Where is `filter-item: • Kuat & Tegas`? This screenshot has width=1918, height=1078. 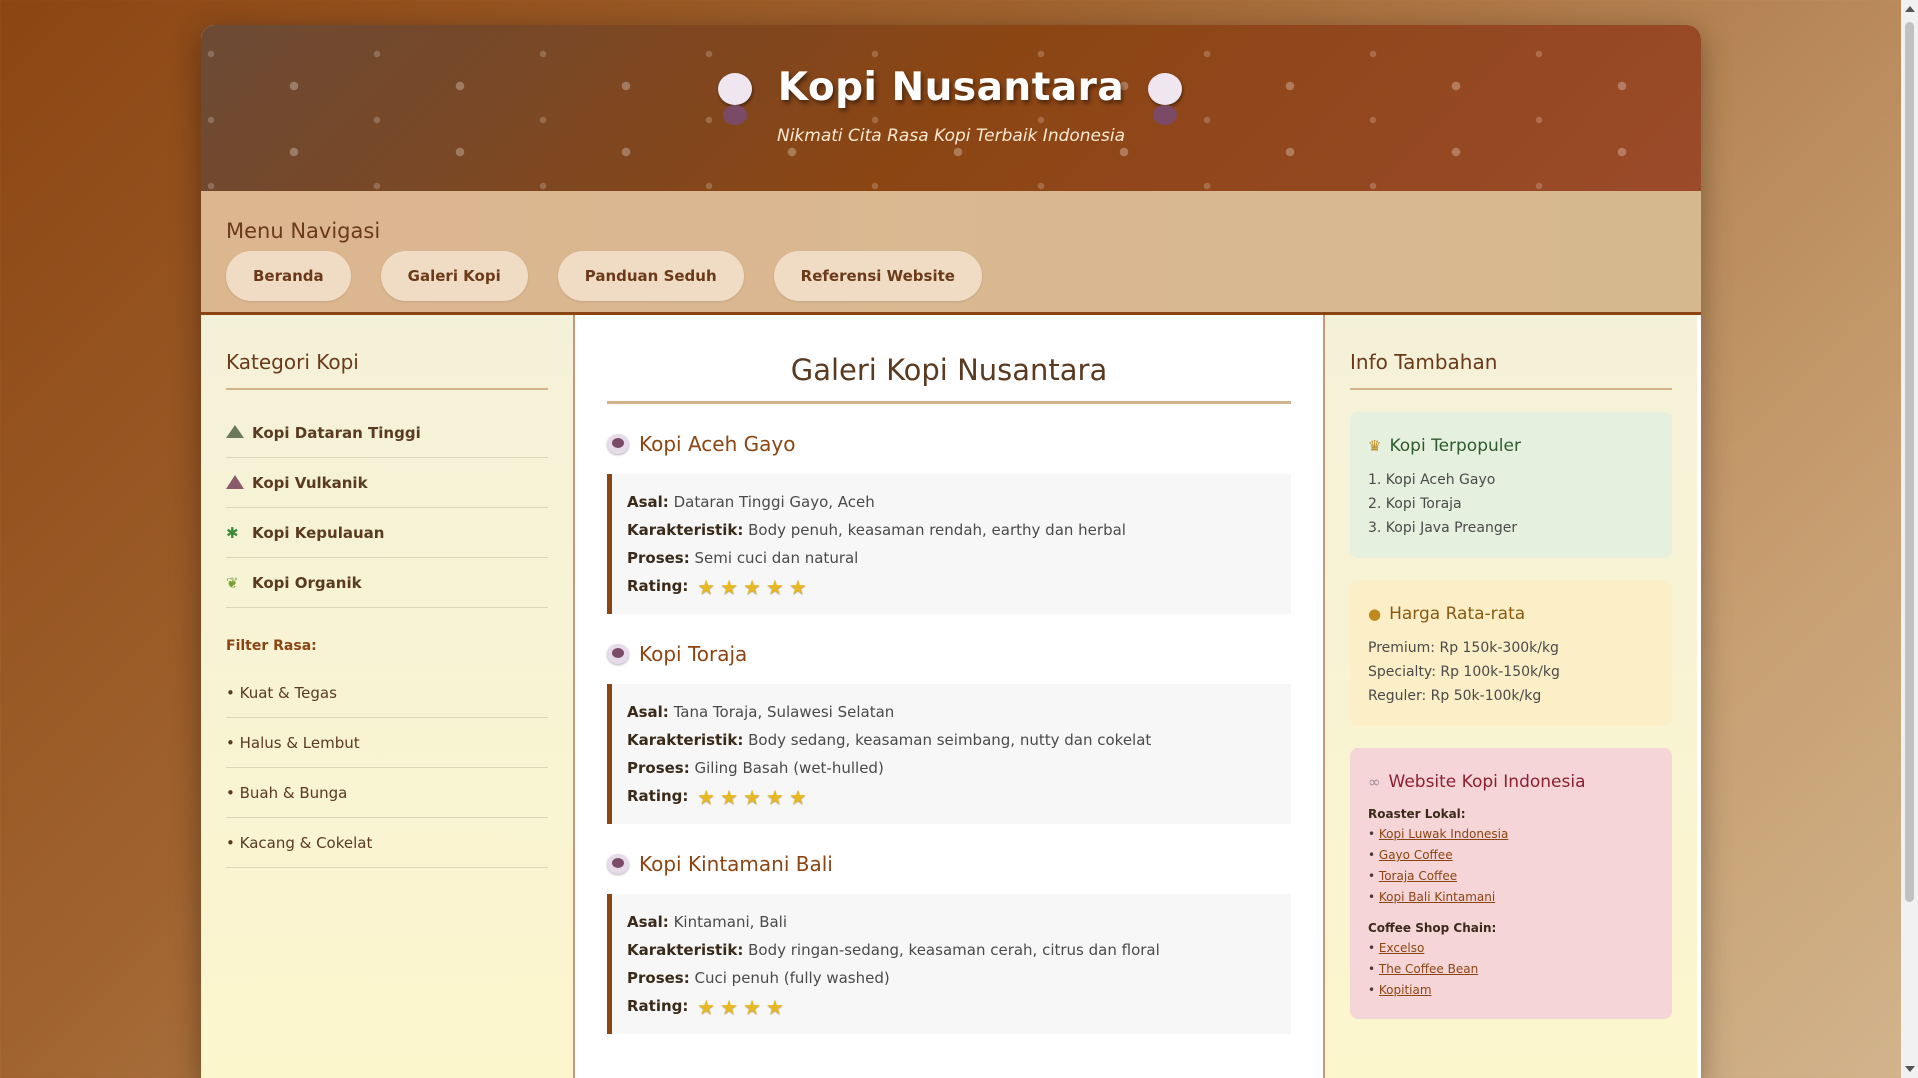
filter-item: • Kuat & Tegas is located at coordinates (387, 693).